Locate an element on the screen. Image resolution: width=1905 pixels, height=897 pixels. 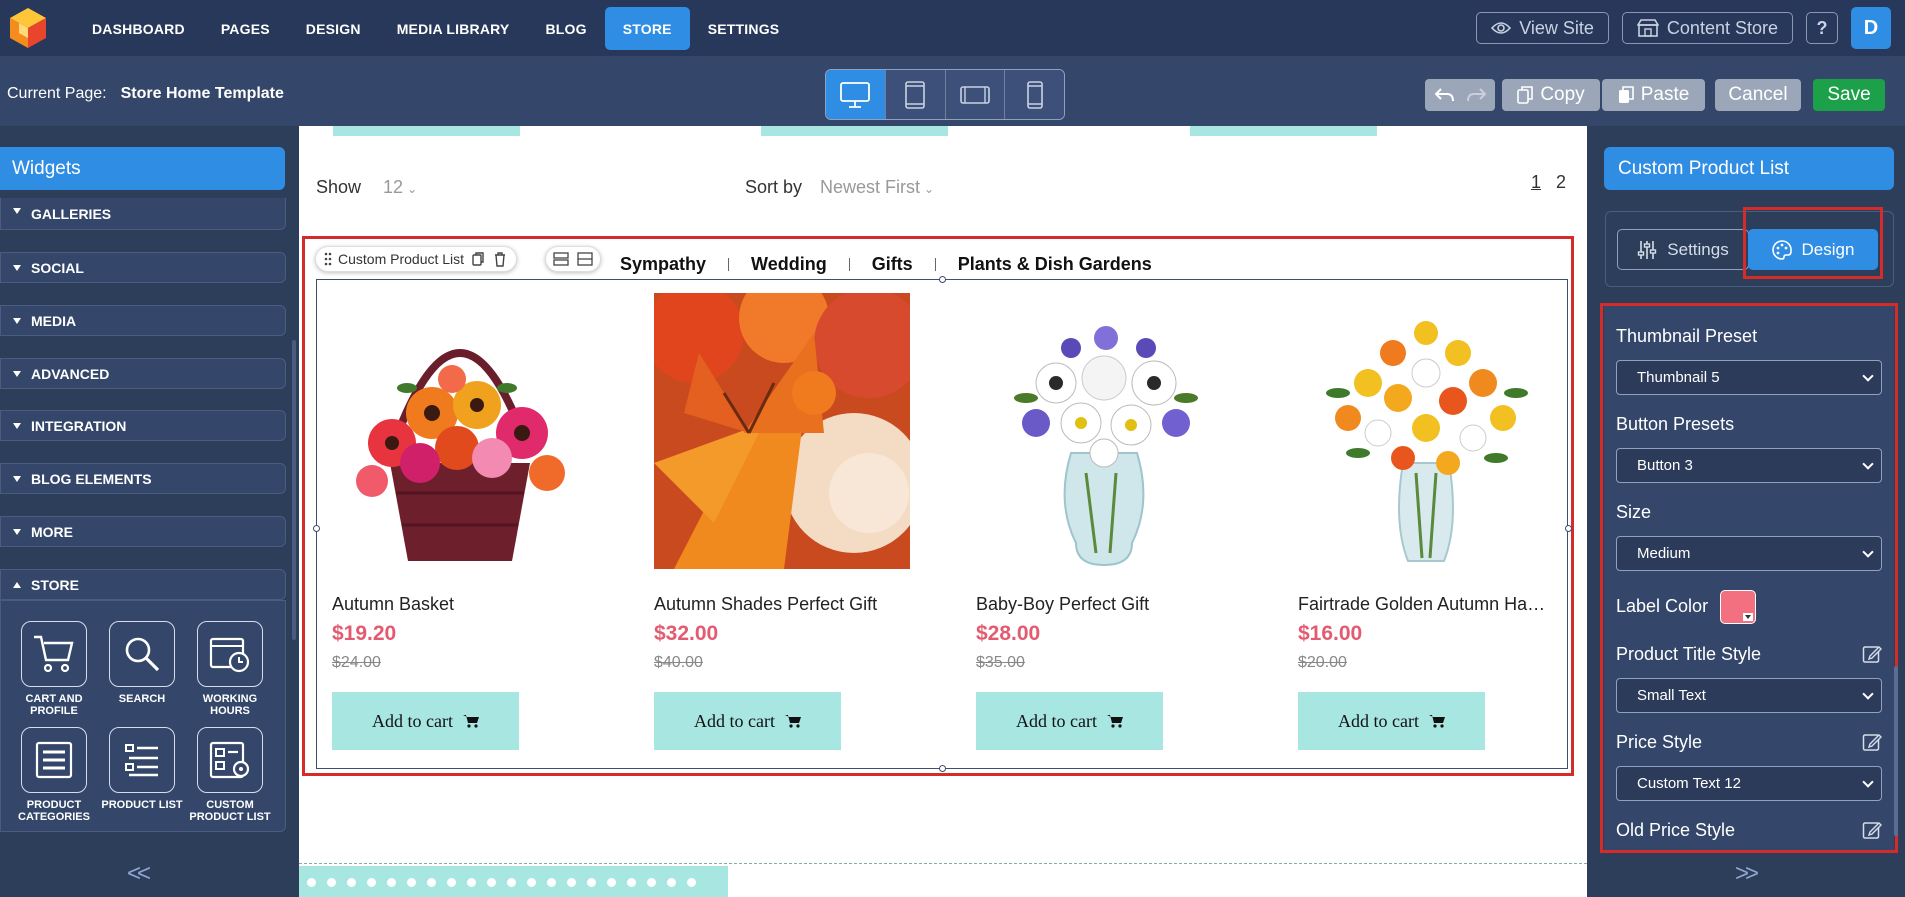
copy-button: Copy is located at coordinates (1551, 95).